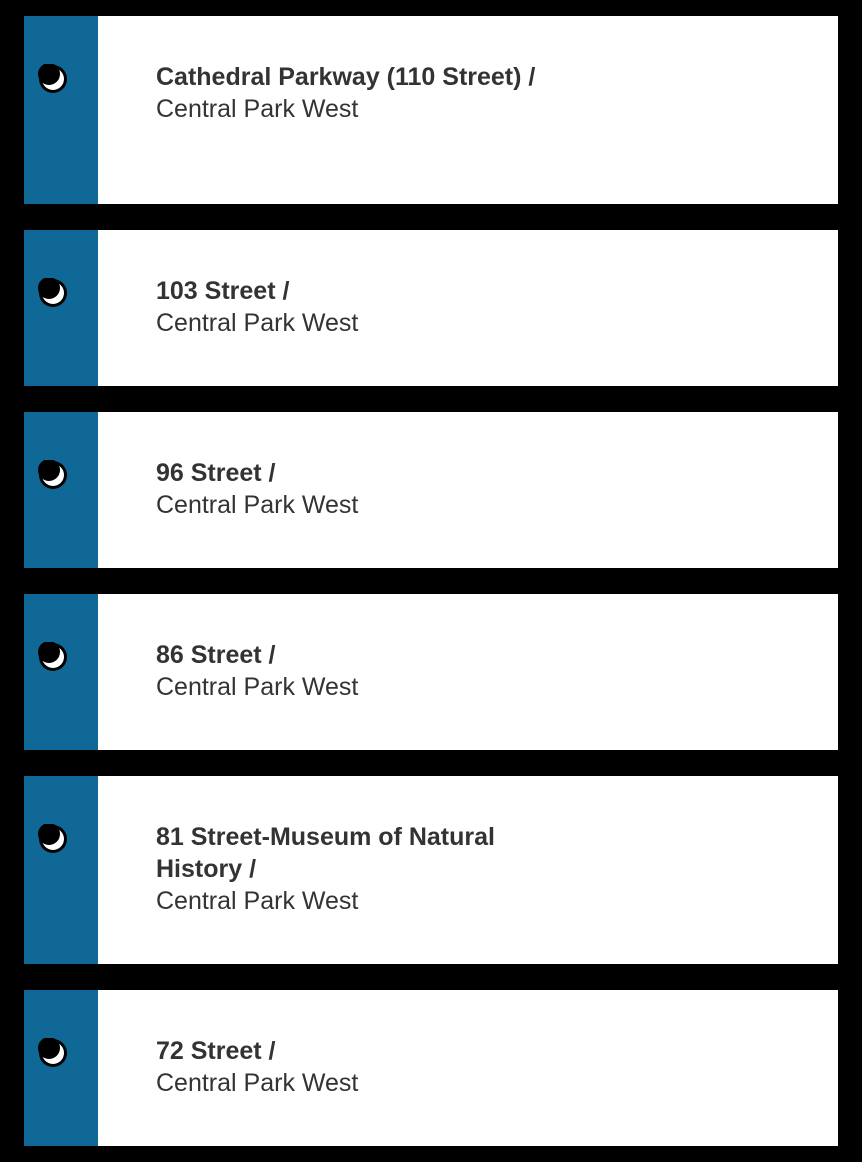 The width and height of the screenshot is (862, 1162). I want to click on station-text: 96 Street / Central Park West, so click(327, 490).